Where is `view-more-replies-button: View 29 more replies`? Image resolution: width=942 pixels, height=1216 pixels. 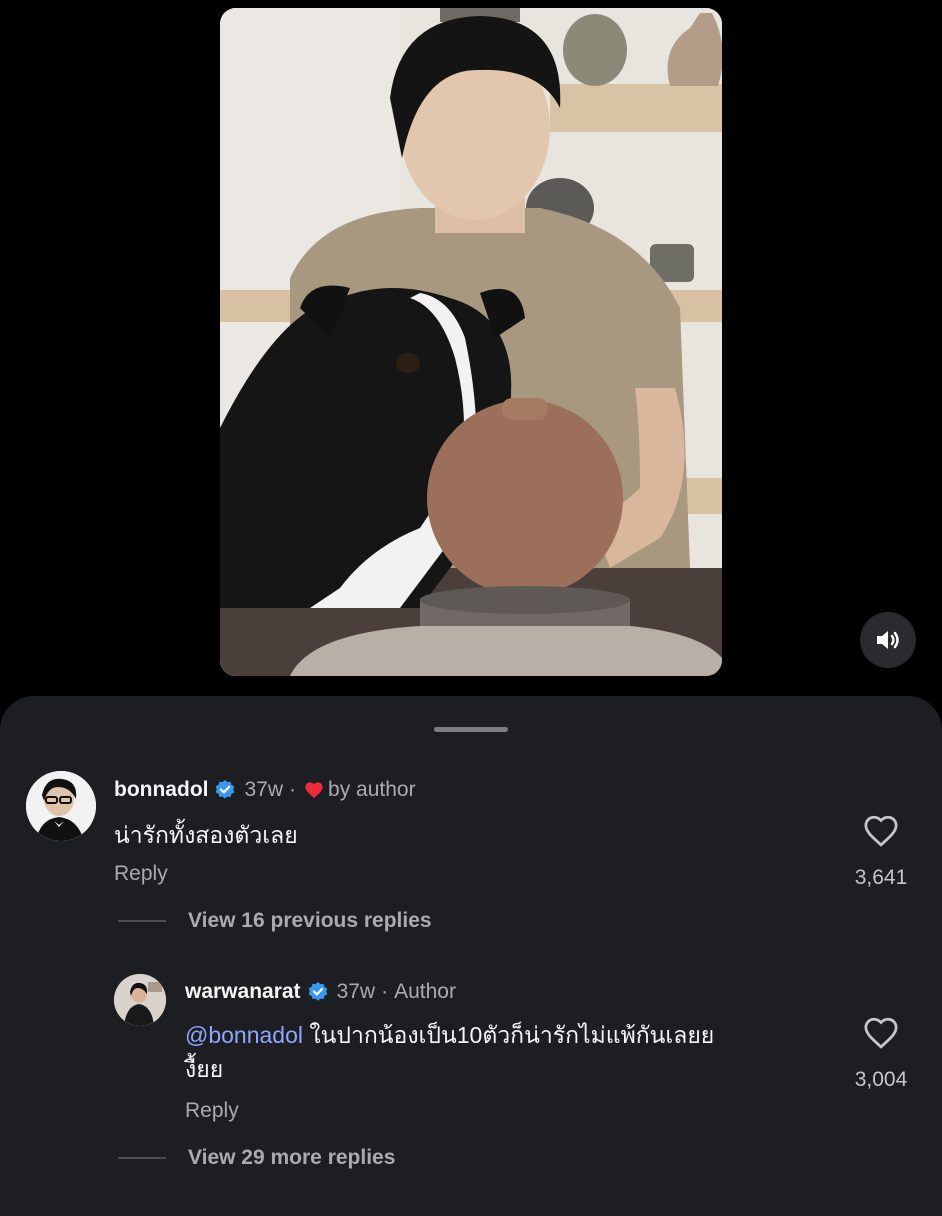
view-more-replies-button: View 29 more replies is located at coordinates (256, 1158).